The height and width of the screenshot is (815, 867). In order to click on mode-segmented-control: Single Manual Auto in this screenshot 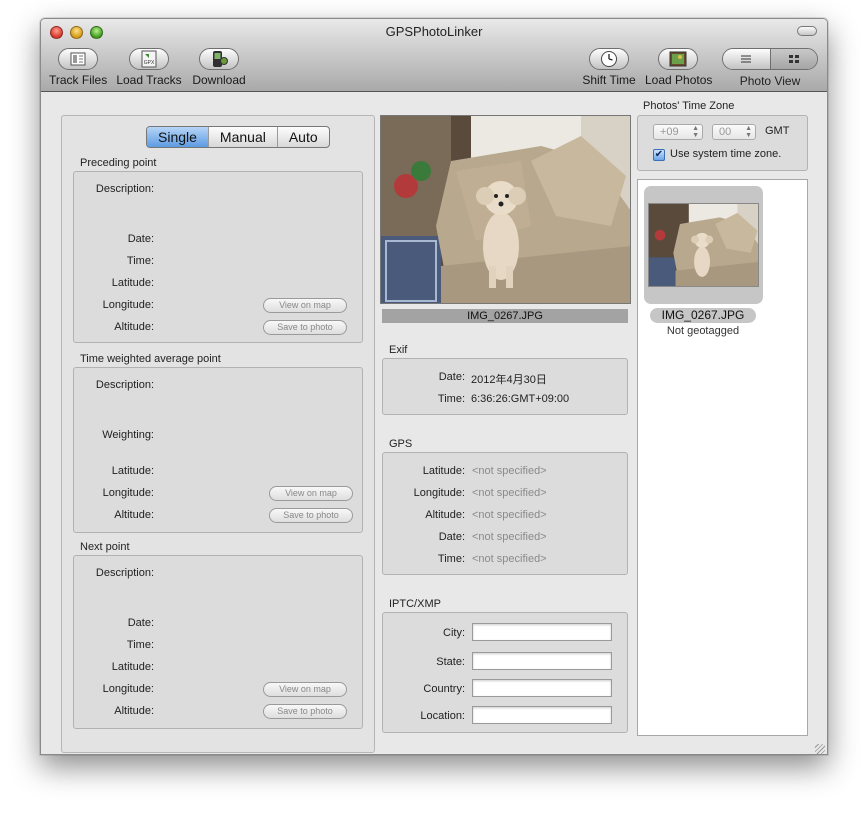, I will do `click(238, 137)`.